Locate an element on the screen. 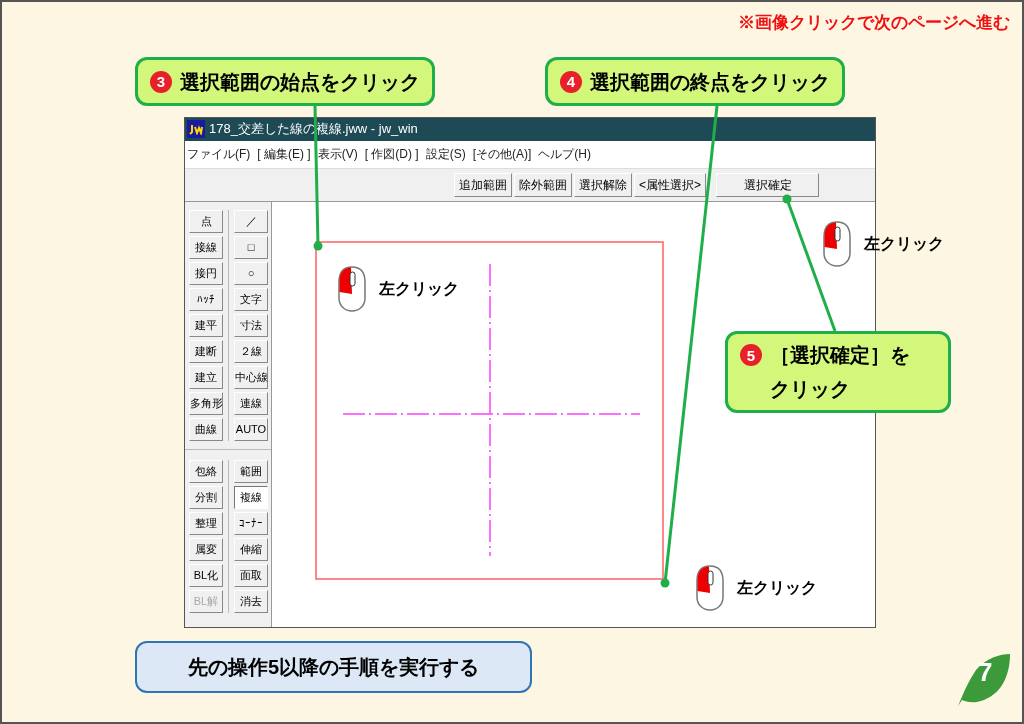 The image size is (1024, 724). step-number: 5 is located at coordinates (751, 355).